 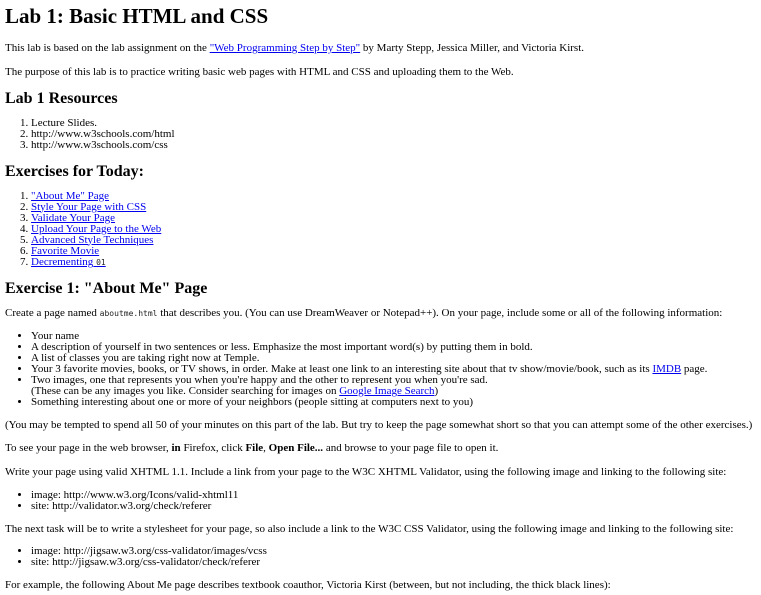 What do you see at coordinates (393, 240) in the screenshot?
I see `exercise-list-item: Advanced Style Techniques` at bounding box center [393, 240].